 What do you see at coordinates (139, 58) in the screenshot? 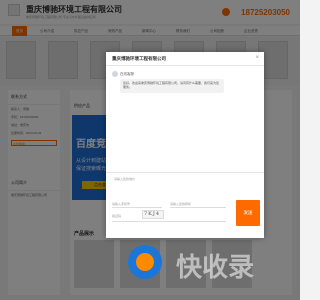
I see `dialog-title: 重庆博驰环境工程有限公司` at bounding box center [139, 58].